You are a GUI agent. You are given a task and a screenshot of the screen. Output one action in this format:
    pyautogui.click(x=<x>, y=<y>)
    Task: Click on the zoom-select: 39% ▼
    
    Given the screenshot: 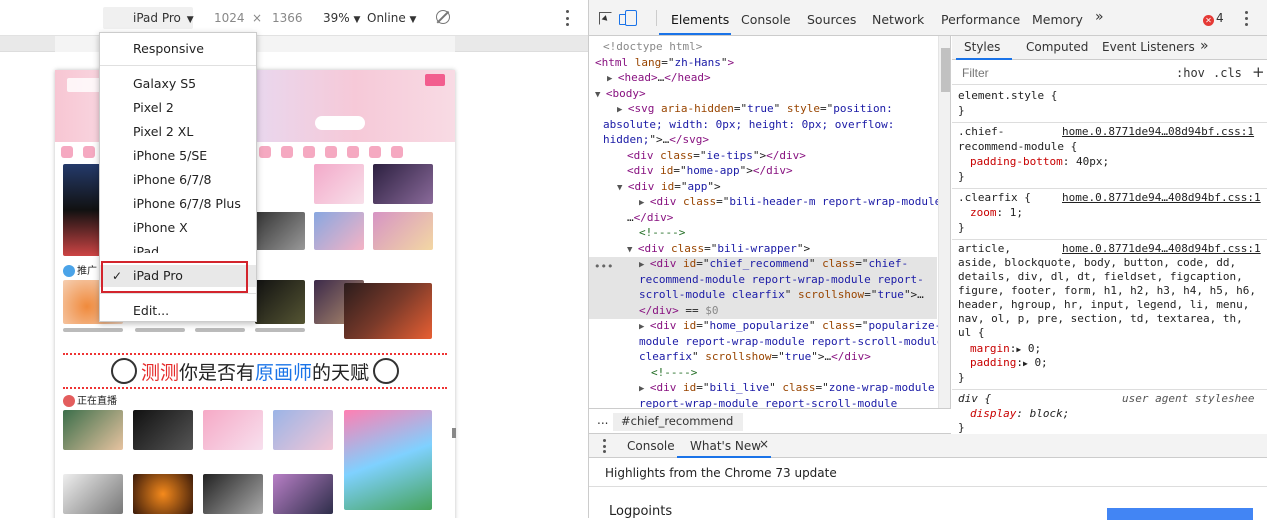 What is the action you would take?
    pyautogui.click(x=341, y=18)
    